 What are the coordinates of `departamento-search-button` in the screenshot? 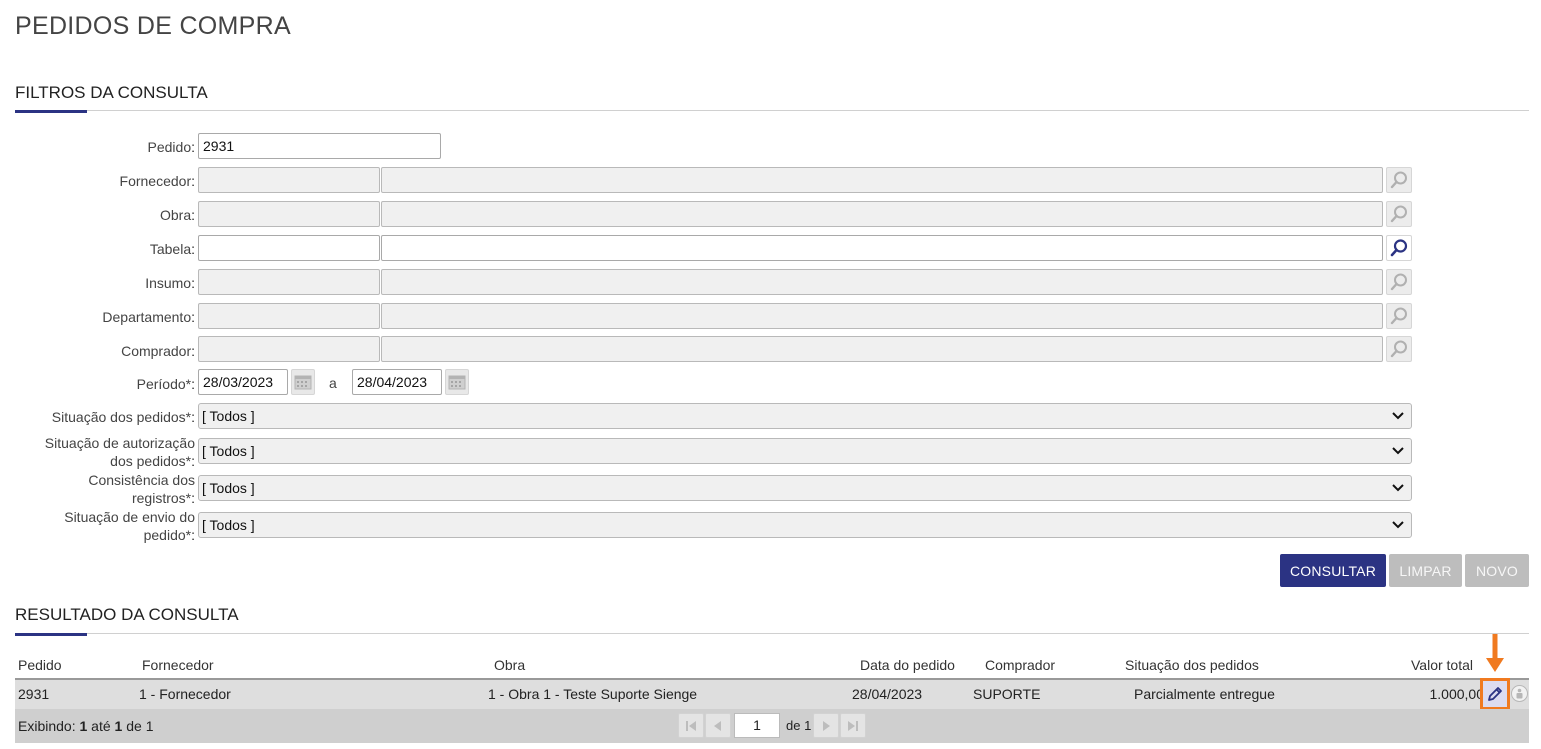 It's located at (1399, 316).